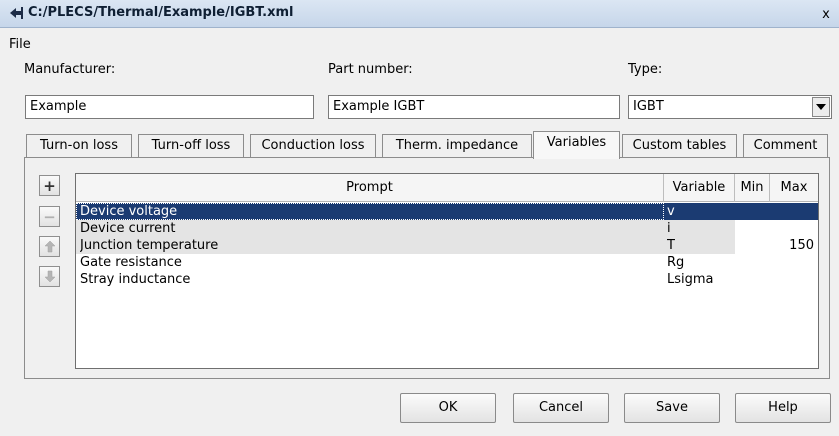 This screenshot has width=839, height=436. I want to click on remove-row-button: −, so click(49, 216).